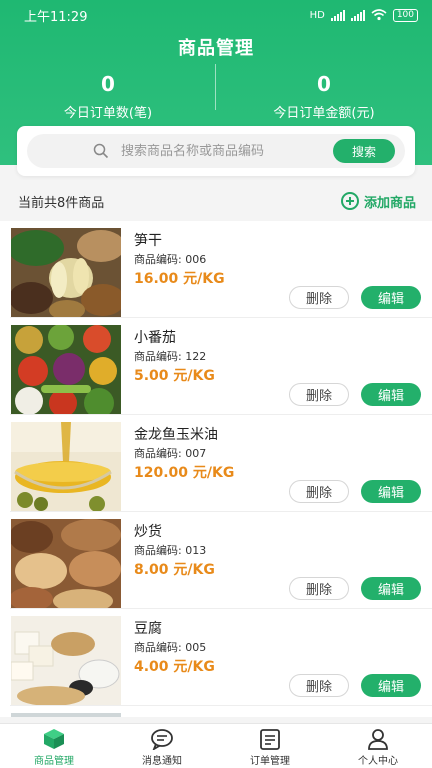  I want to click on product-code: 商品编码: 005, so click(170, 647).